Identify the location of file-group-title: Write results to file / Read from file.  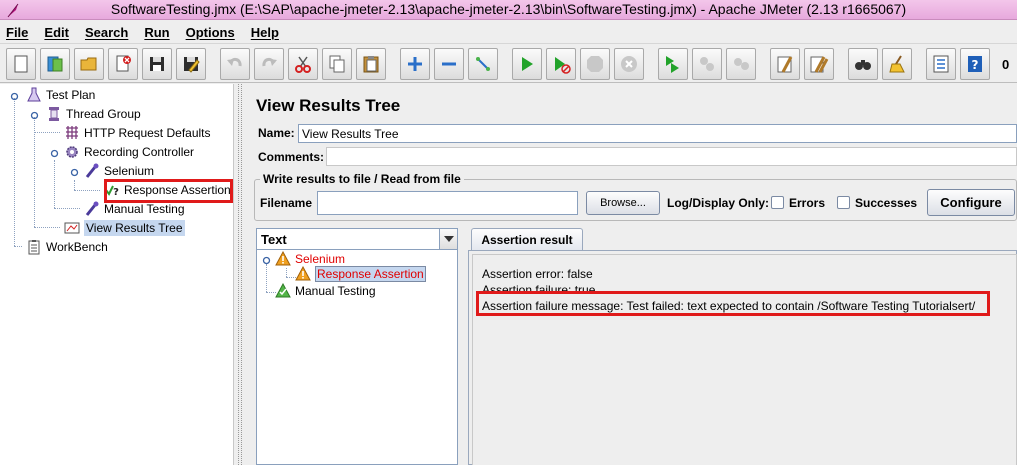
(362, 179).